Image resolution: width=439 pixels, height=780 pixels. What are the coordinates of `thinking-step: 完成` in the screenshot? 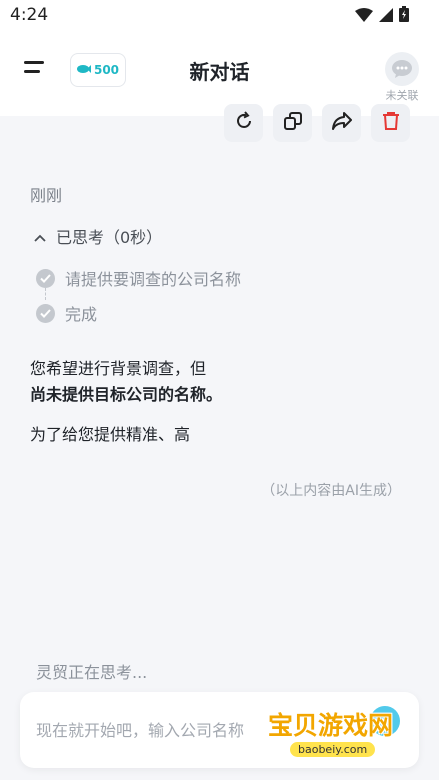 It's located at (138, 313).